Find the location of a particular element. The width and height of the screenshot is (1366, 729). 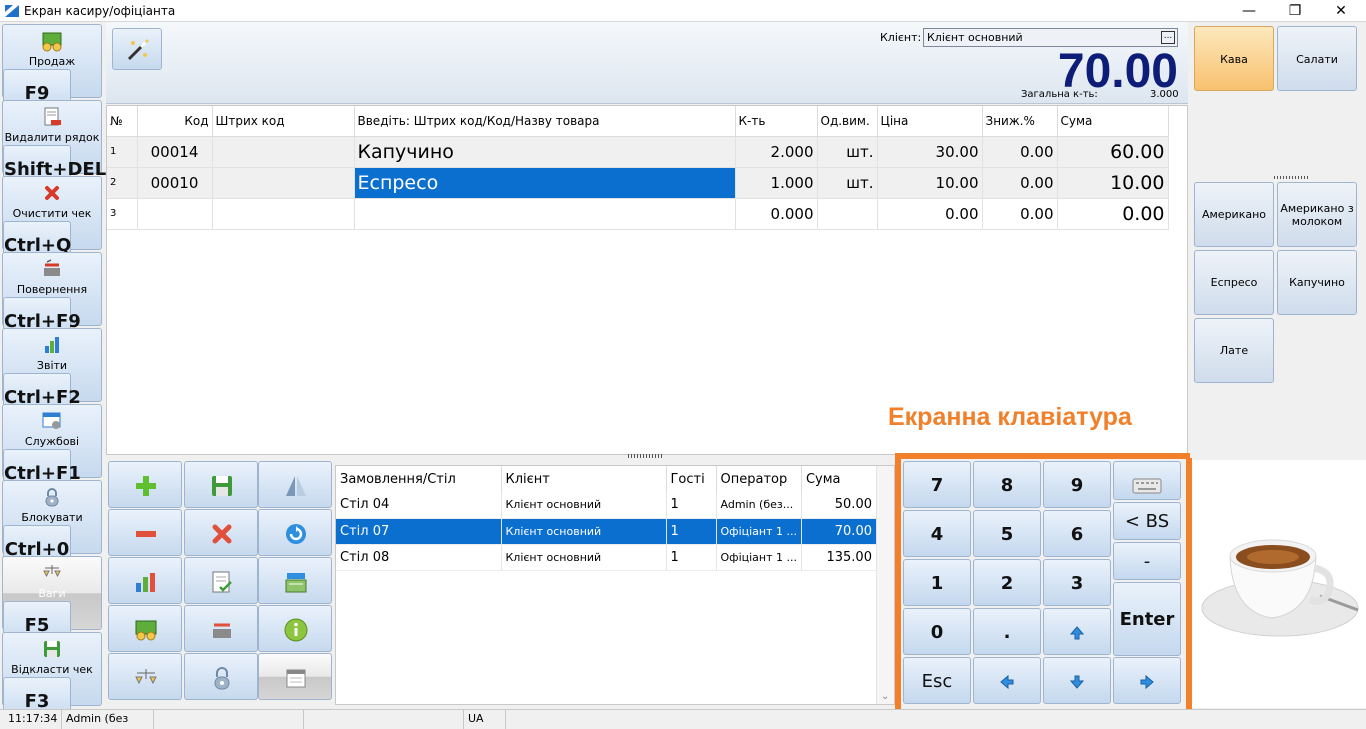

service-button: Службові Ctrl+F1 is located at coordinates (52, 450).